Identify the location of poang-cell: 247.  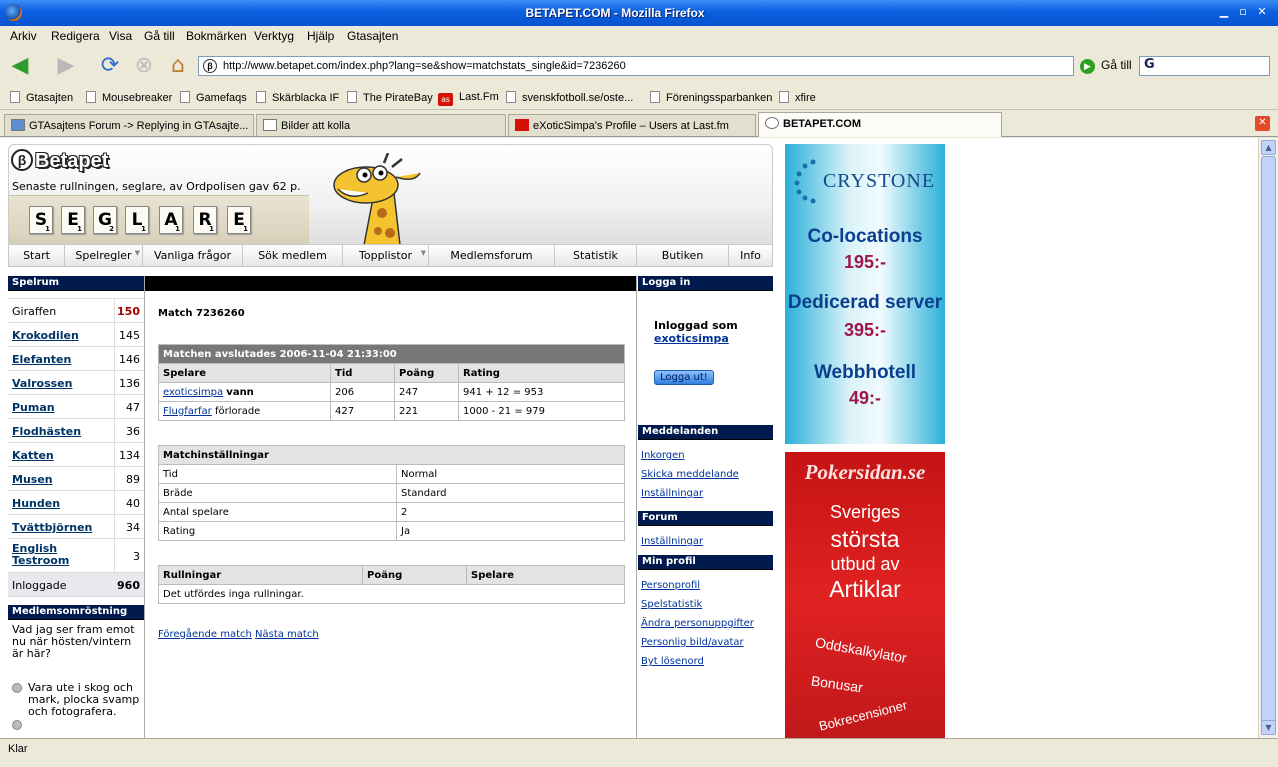
(426, 392).